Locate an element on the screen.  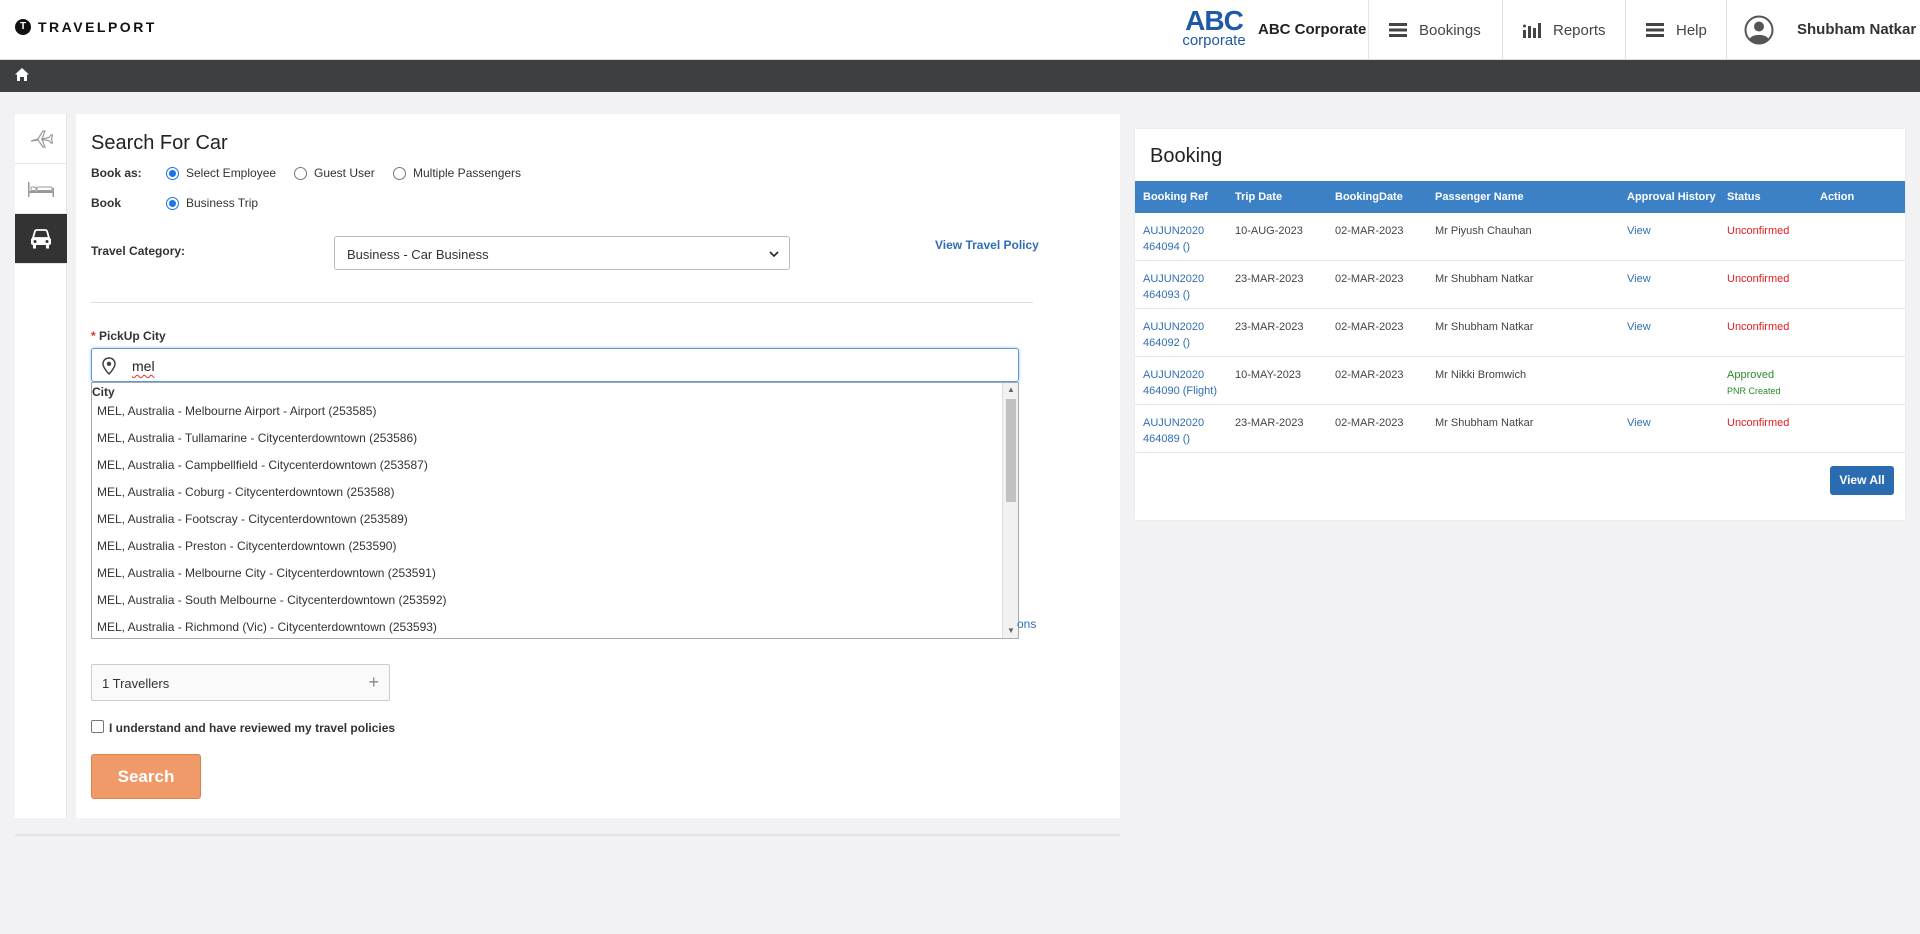
pnr-status: PNR Created is located at coordinates (1754, 391).